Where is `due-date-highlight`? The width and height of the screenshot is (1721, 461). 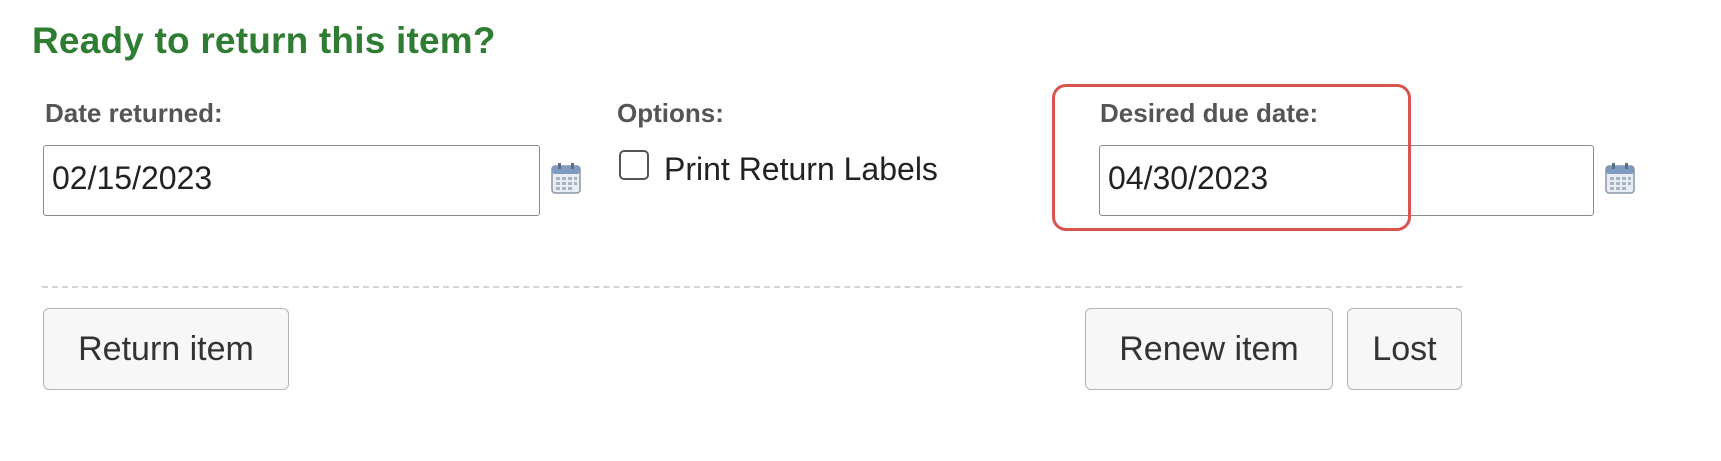
due-date-highlight is located at coordinates (1231, 157).